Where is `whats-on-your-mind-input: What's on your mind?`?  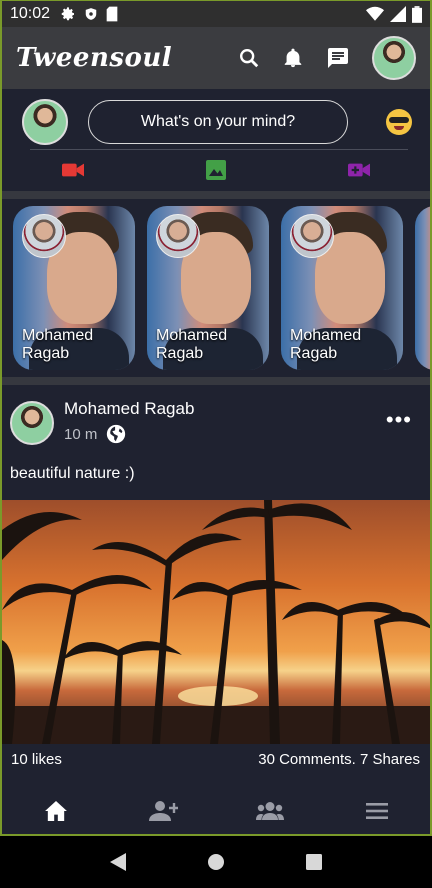 whats-on-your-mind-input: What's on your mind? is located at coordinates (218, 122).